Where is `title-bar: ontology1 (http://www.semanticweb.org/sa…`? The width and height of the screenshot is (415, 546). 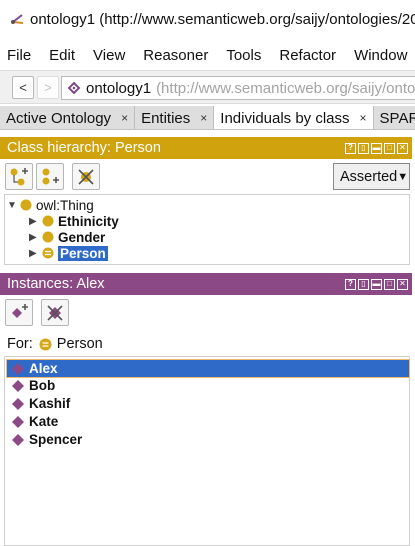
title-bar: ontology1 (http://www.semanticweb.org/sa… is located at coordinates (207, 19).